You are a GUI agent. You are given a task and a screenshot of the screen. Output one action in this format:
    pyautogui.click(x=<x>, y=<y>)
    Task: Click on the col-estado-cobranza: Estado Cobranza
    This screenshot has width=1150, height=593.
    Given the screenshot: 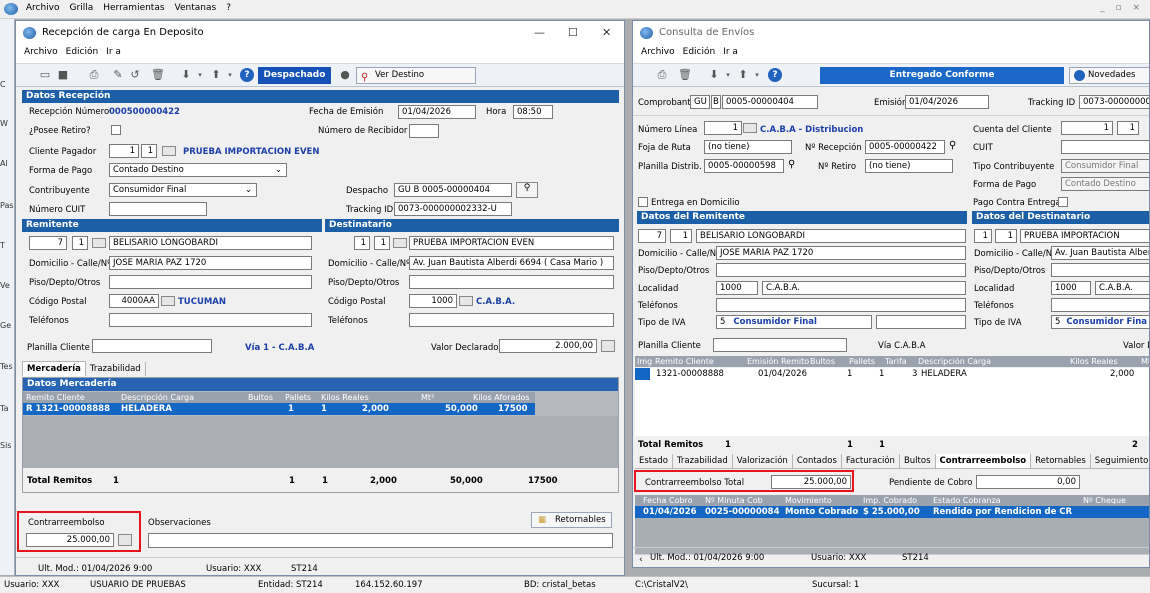 What is the action you would take?
    pyautogui.click(x=967, y=500)
    